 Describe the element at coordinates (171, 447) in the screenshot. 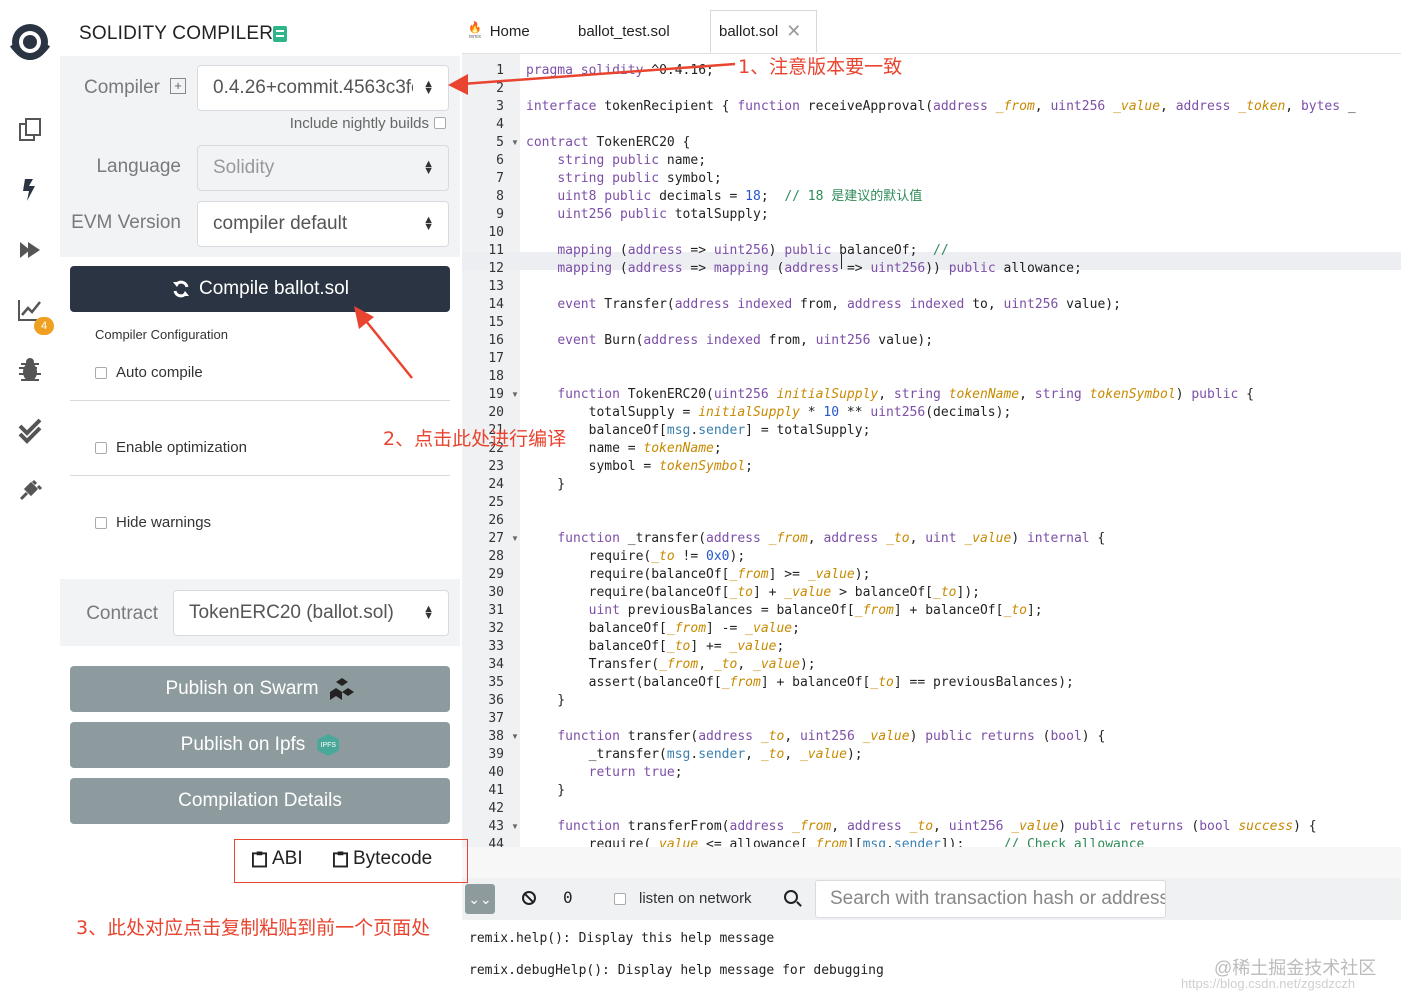

I see `optimization-option: Enable optimization` at that location.